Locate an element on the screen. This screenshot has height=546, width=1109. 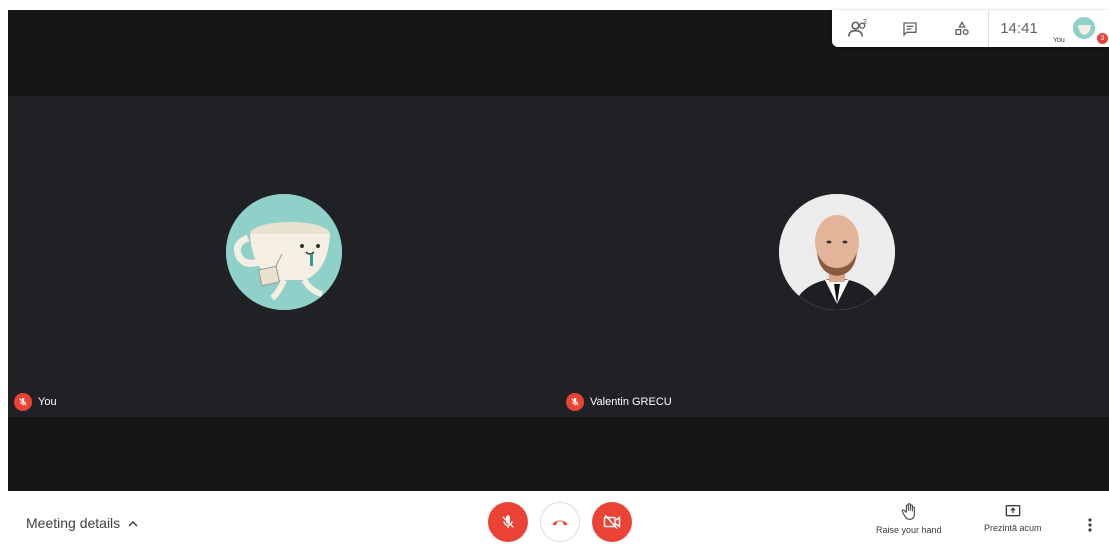
shapes-icon is located at coordinates (962, 27).